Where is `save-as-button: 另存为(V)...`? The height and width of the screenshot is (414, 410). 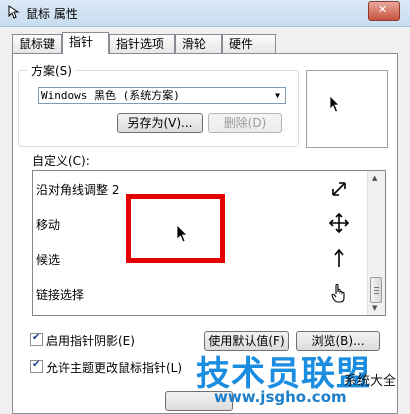 save-as-button: 另存为(V)... is located at coordinates (160, 123).